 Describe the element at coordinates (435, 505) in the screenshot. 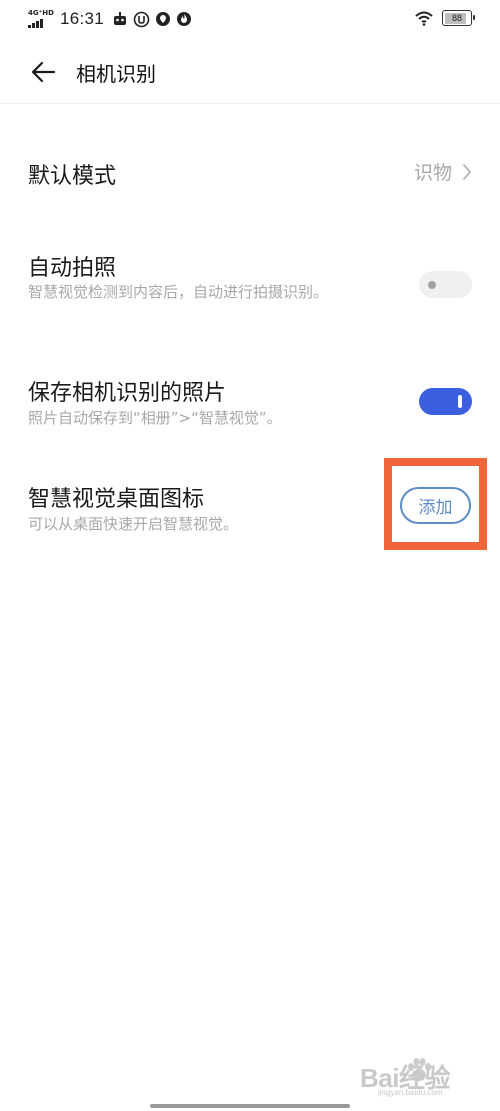

I see `add-desktop-icon-button: 添加` at that location.